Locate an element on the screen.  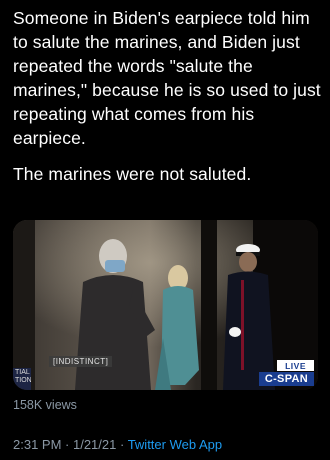
tweet-time: 2:31 PM is located at coordinates (37, 444).